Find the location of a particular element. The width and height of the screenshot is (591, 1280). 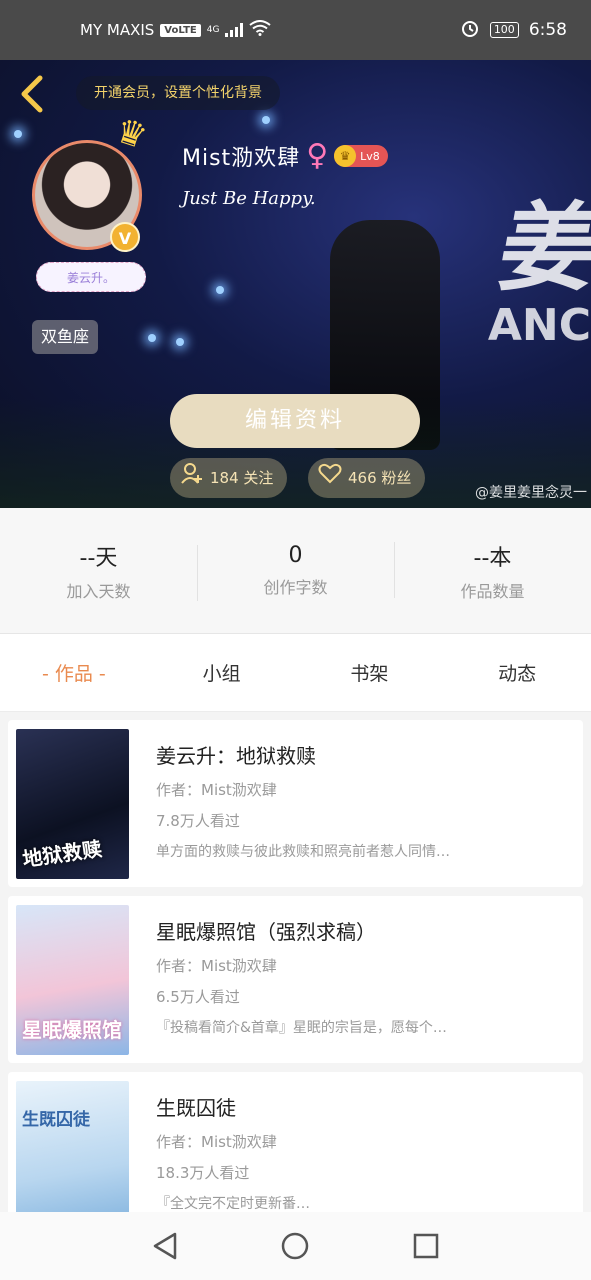

verified-badge: V is located at coordinates (125, 237).